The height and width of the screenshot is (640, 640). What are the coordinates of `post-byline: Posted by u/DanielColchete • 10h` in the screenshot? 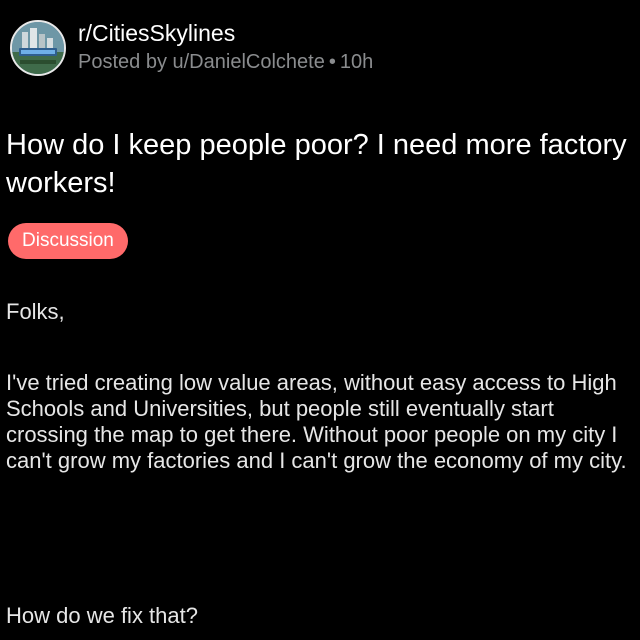 It's located at (225, 62).